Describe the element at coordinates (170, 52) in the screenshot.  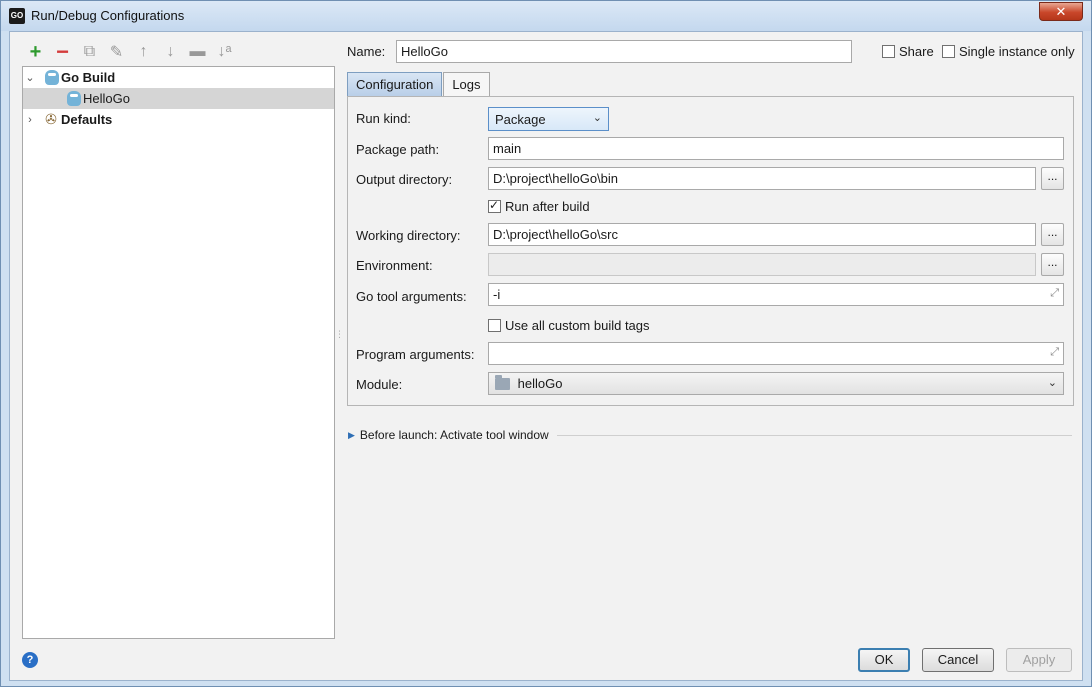
I see `move-down-button: ↓` at that location.